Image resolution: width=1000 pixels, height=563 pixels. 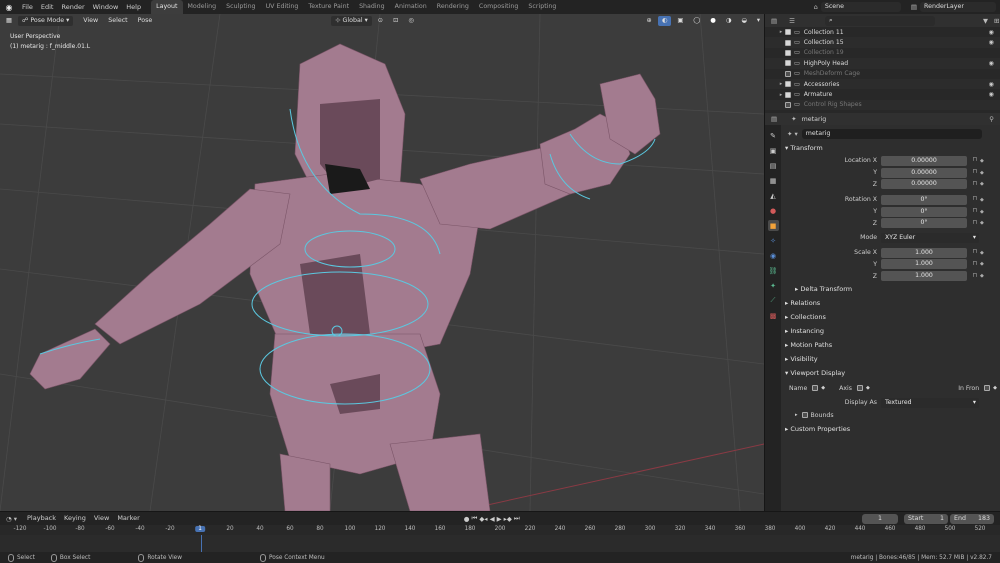 I want to click on play-reverse-icon: ◀, so click(x=492, y=519).